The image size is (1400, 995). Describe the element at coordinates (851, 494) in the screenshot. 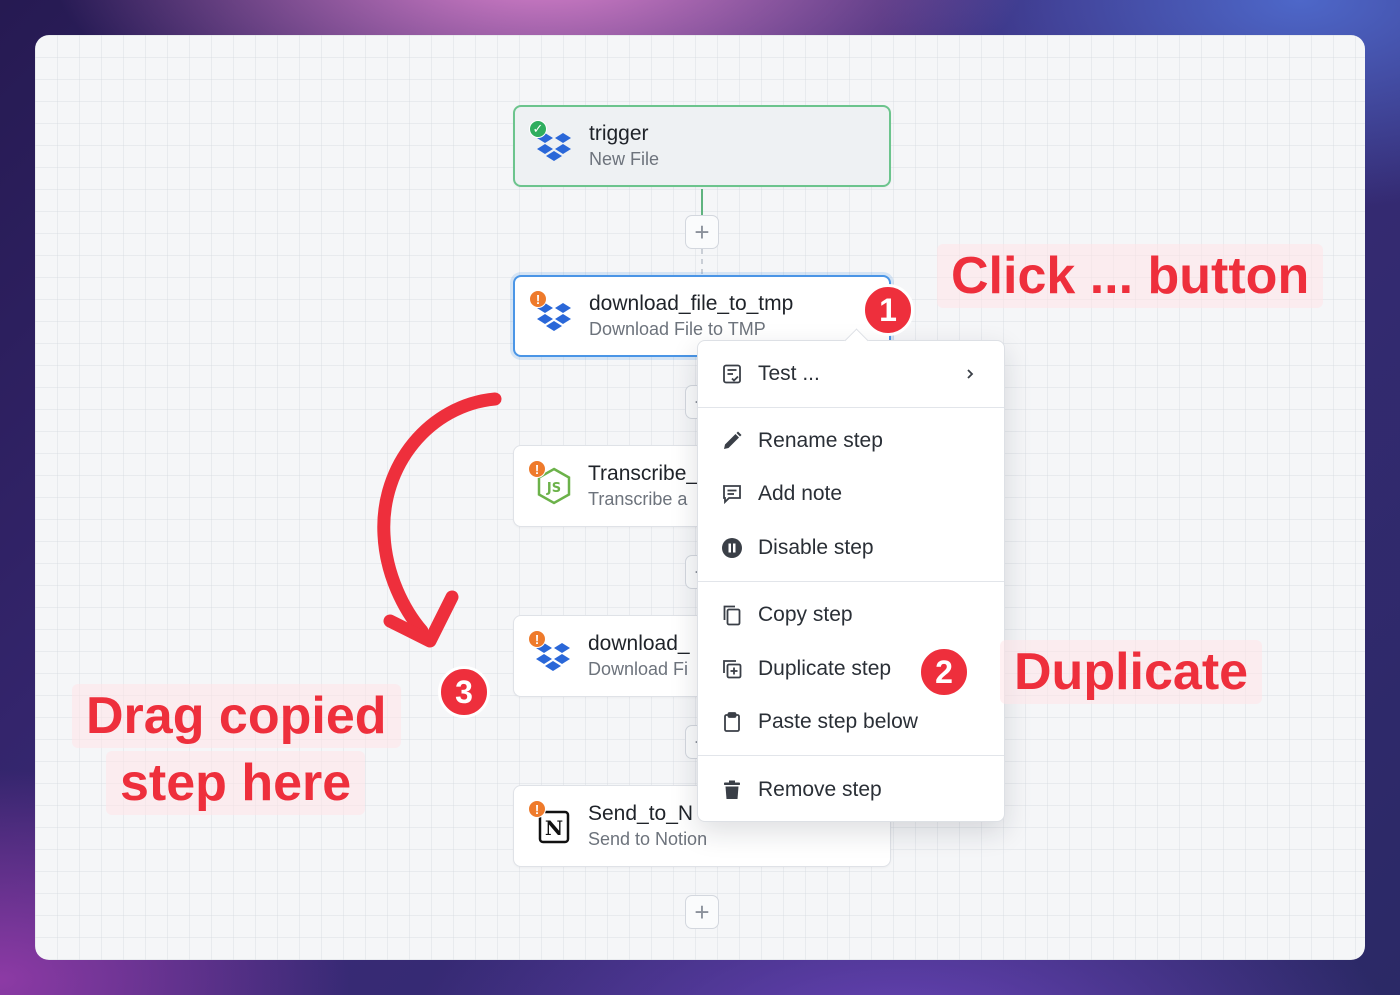

I see `menu-item-add-note: Add note` at that location.